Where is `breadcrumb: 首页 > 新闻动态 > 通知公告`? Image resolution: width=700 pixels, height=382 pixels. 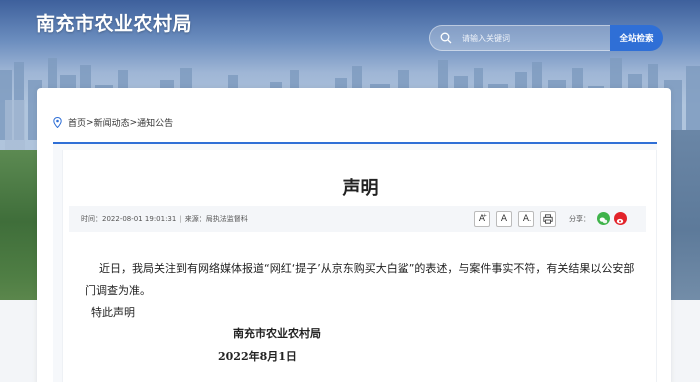 breadcrumb: 首页 > 新闻动态 > 通知公告 is located at coordinates (113, 122).